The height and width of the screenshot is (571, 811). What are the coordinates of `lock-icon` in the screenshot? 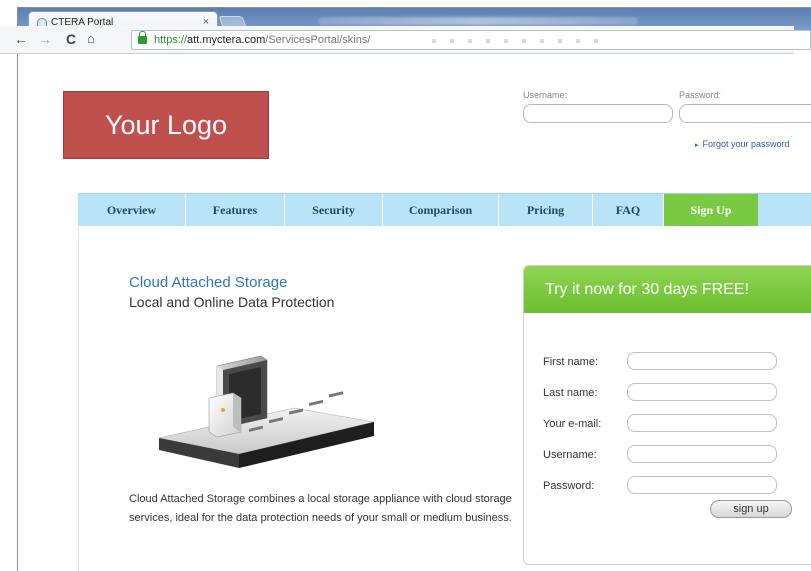 It's located at (142, 37).